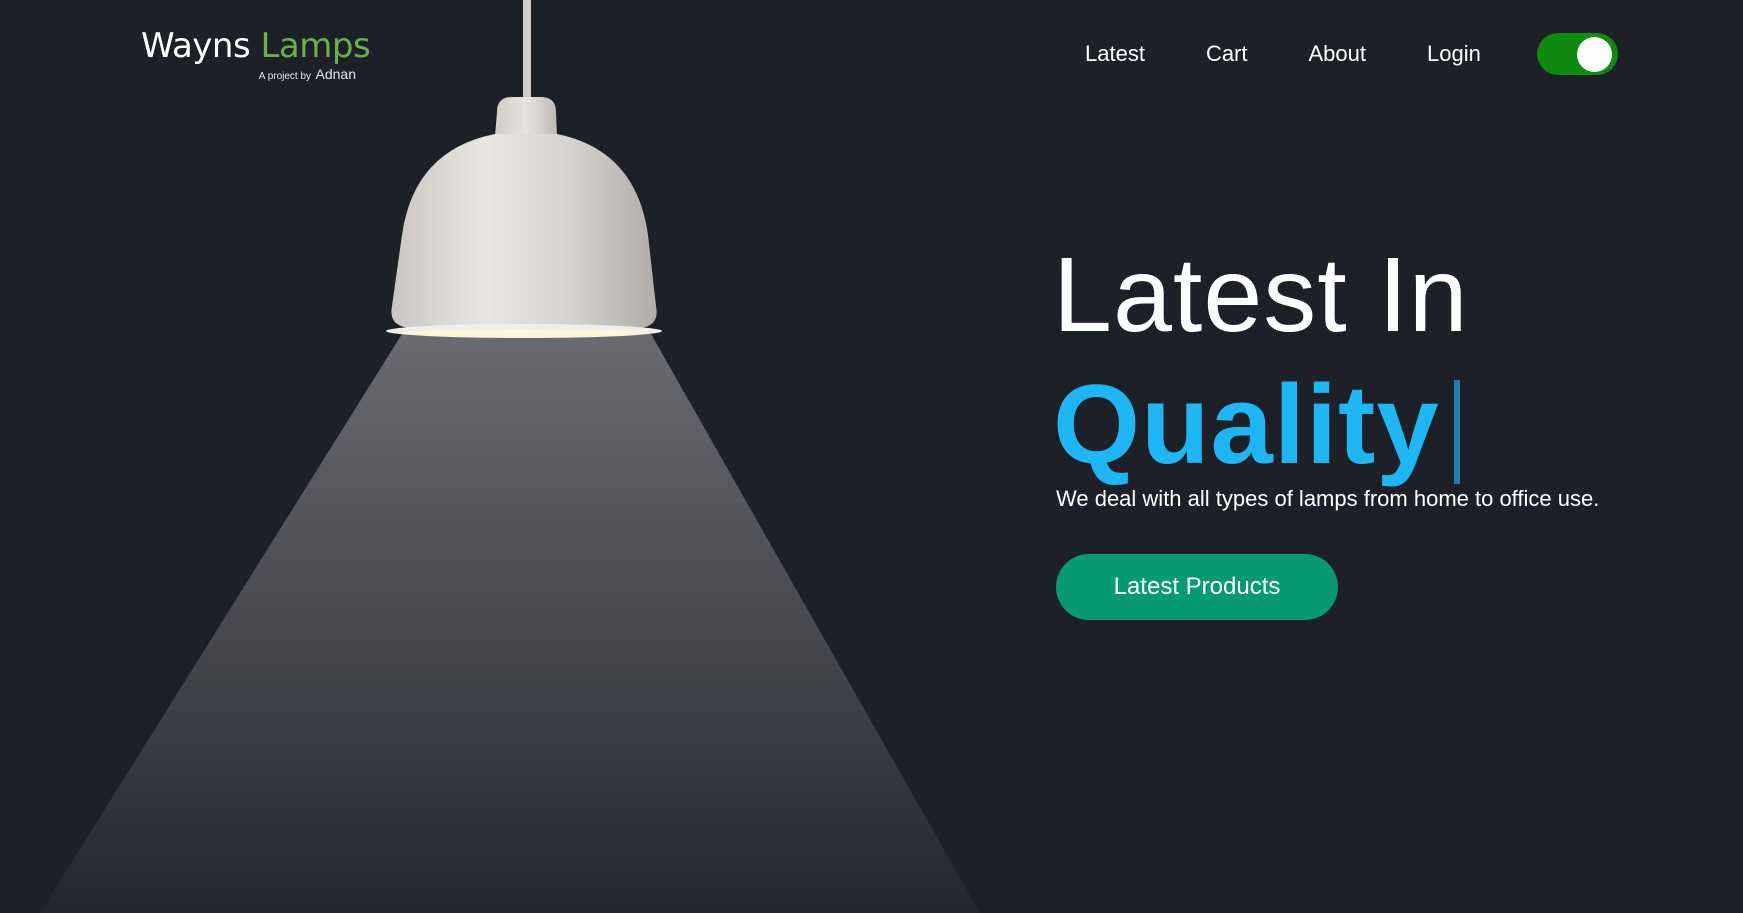  What do you see at coordinates (1261, 295) in the screenshot?
I see `hero-heading-line1: Latest In` at bounding box center [1261, 295].